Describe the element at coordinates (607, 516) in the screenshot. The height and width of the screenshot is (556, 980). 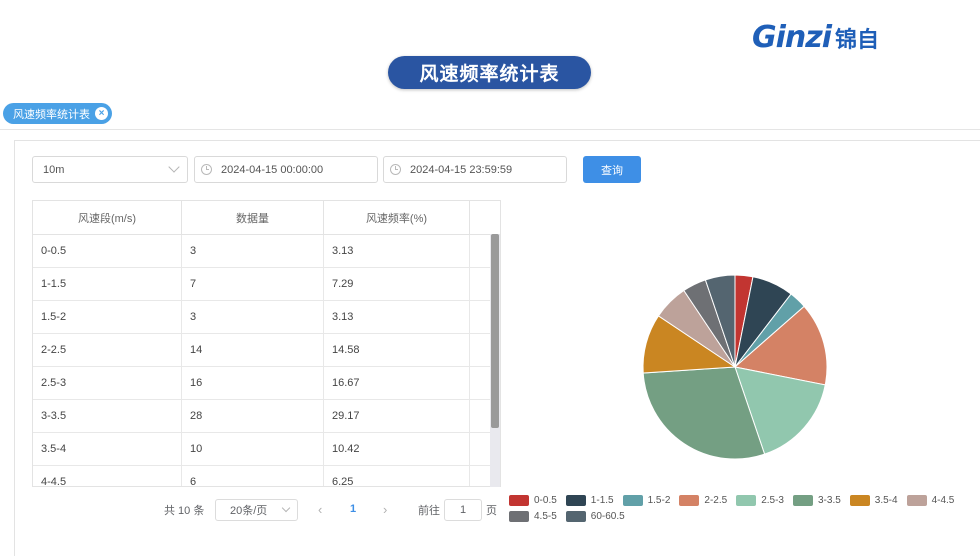
I see `legend-label: 60-60.5` at that location.